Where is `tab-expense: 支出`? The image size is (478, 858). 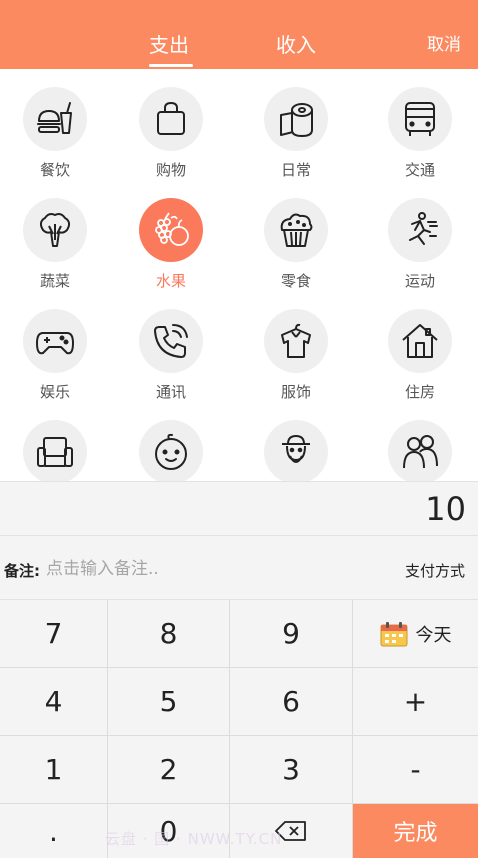
tab-expense: 支出 is located at coordinates (169, 45).